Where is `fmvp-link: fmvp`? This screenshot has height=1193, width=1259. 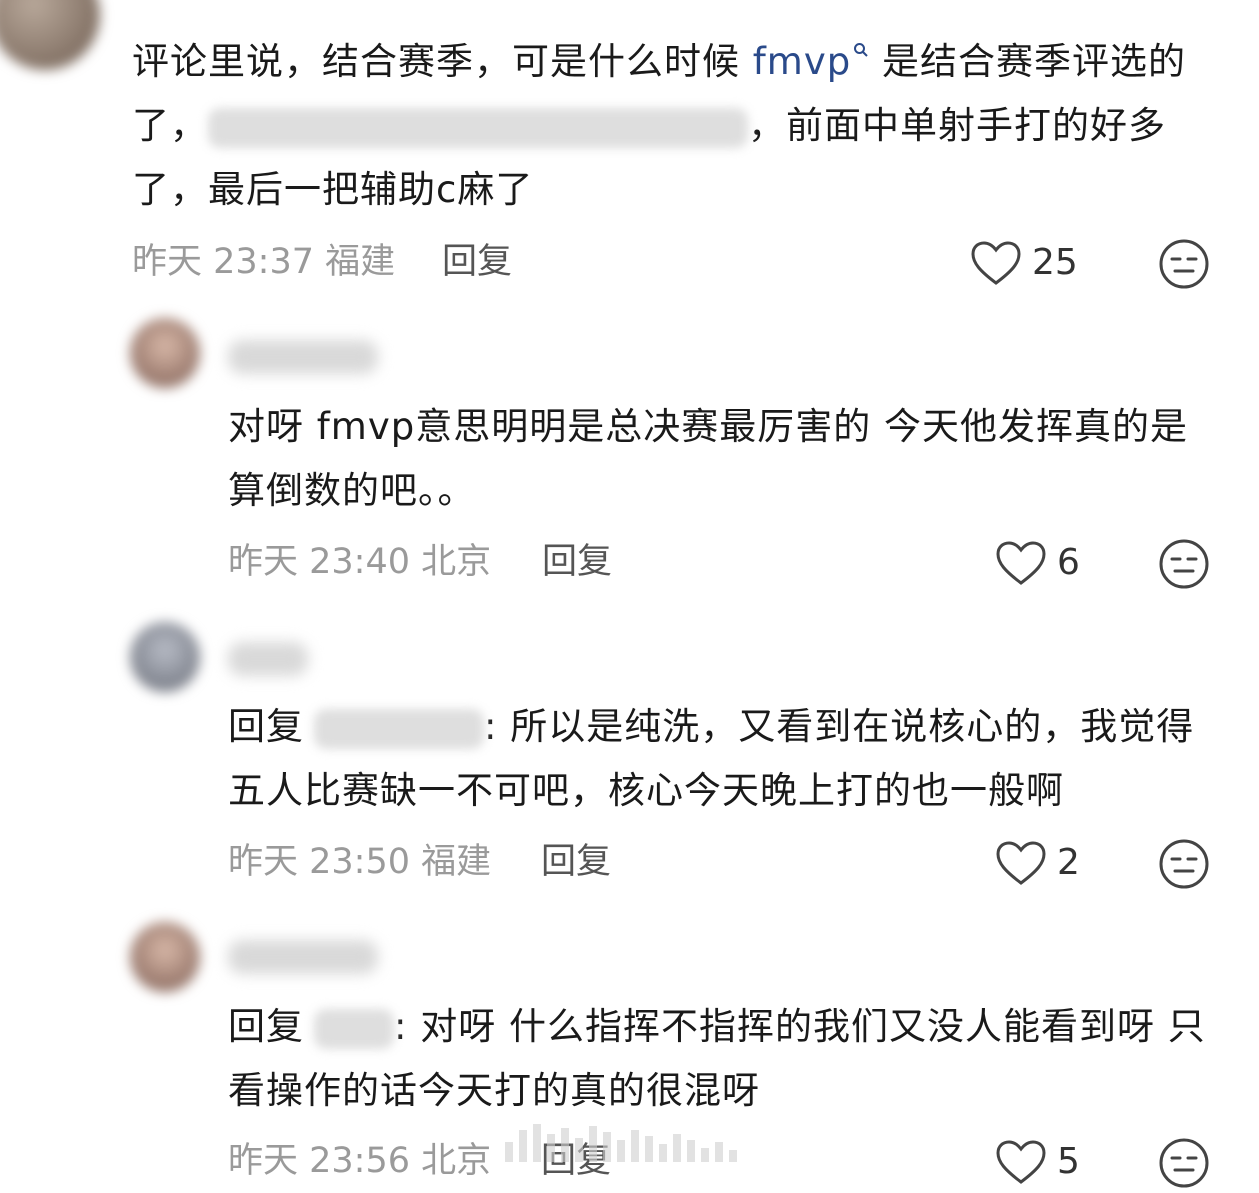
fmvp-link: fmvp is located at coordinates (802, 61).